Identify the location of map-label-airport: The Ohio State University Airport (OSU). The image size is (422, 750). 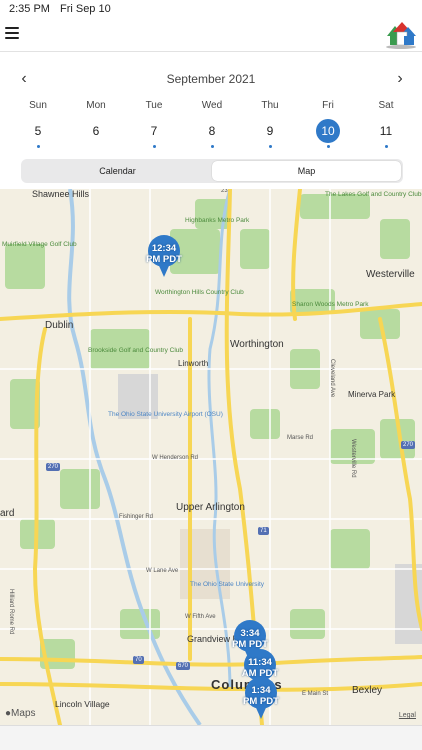
(165, 414).